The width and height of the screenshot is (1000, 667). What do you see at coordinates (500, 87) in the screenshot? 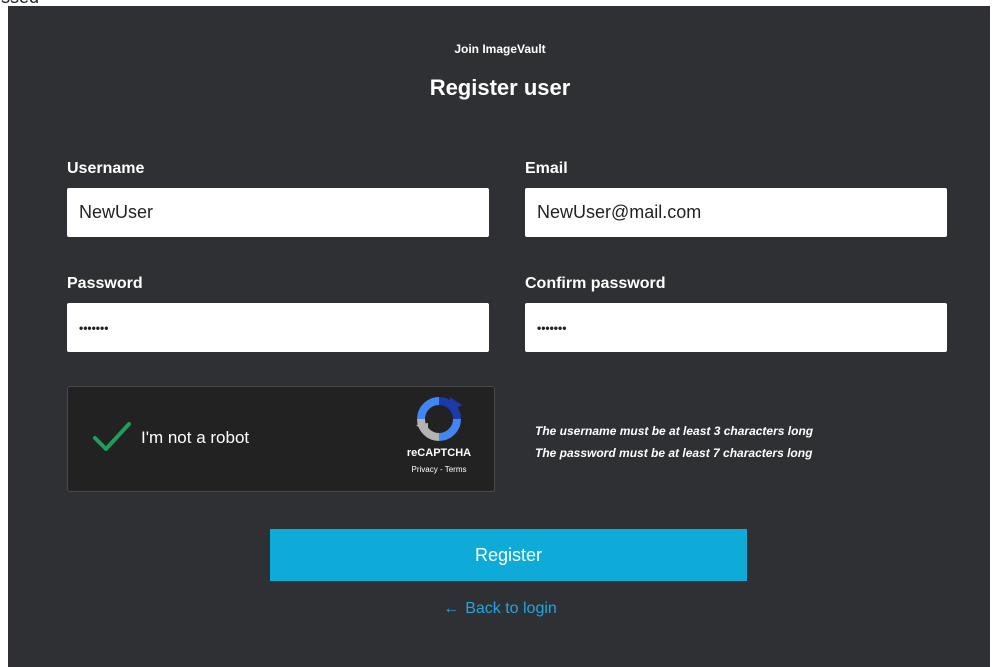
I see `page-title: Register user` at bounding box center [500, 87].